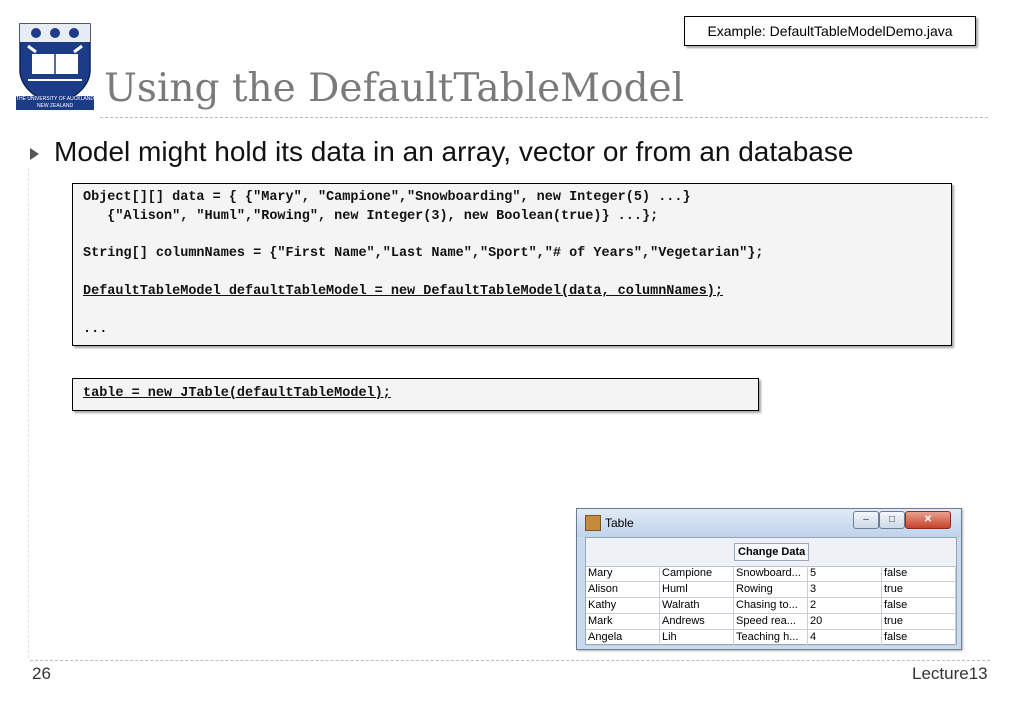 This screenshot has width=1024, height=709. I want to click on lecture-label: Lecture13, so click(950, 673).